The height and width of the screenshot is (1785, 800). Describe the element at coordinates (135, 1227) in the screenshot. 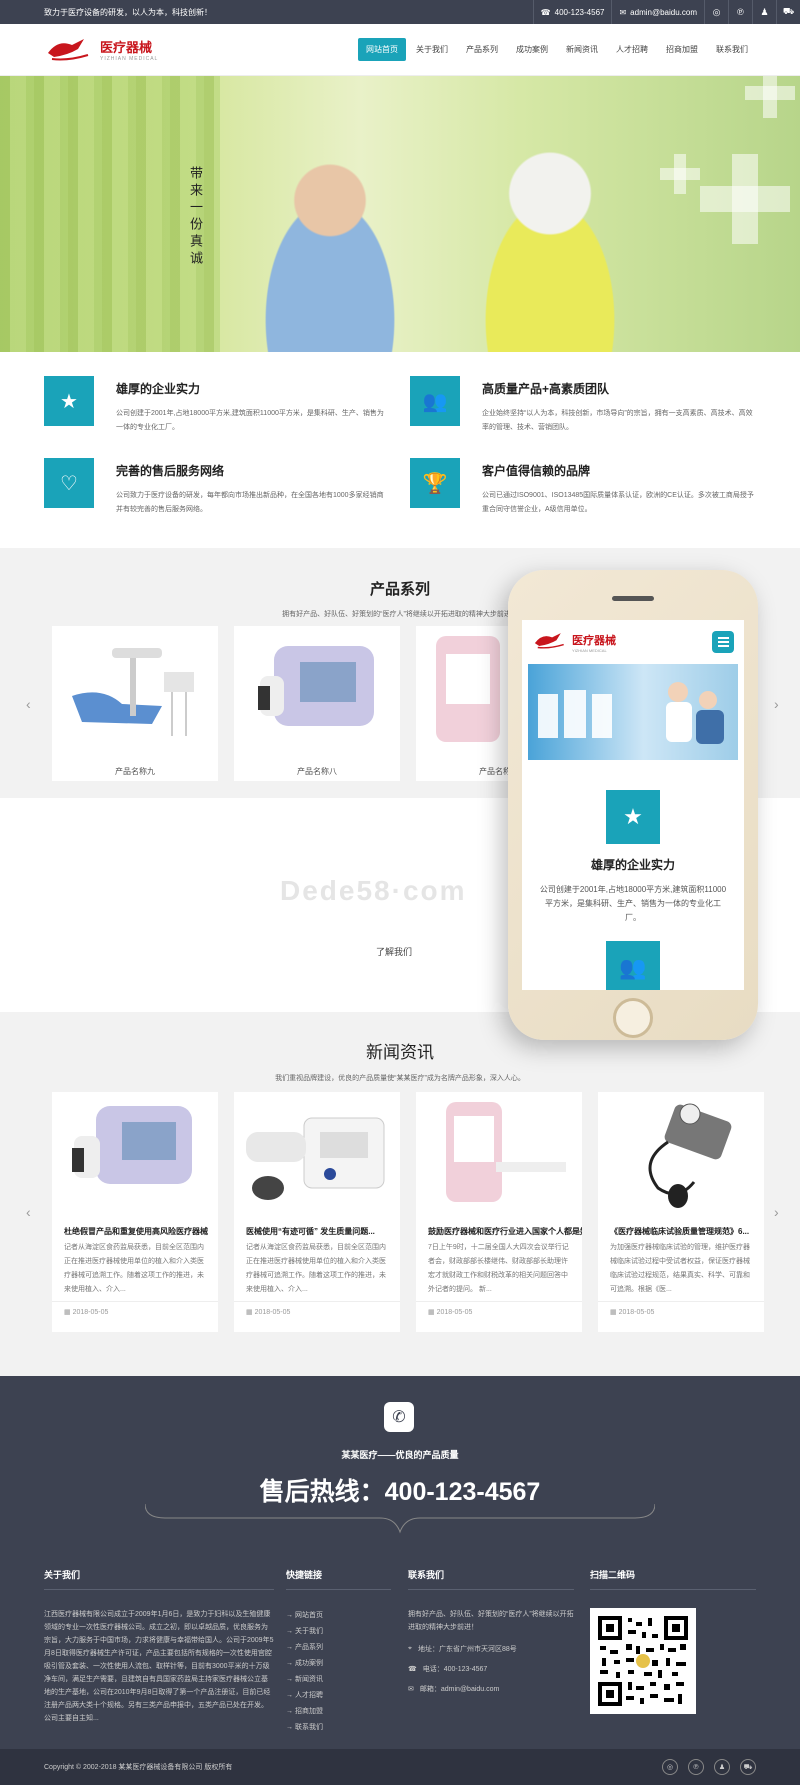

I see `news-headline: 杜绝假冒产品和重复使用高风险医疗器械` at that location.